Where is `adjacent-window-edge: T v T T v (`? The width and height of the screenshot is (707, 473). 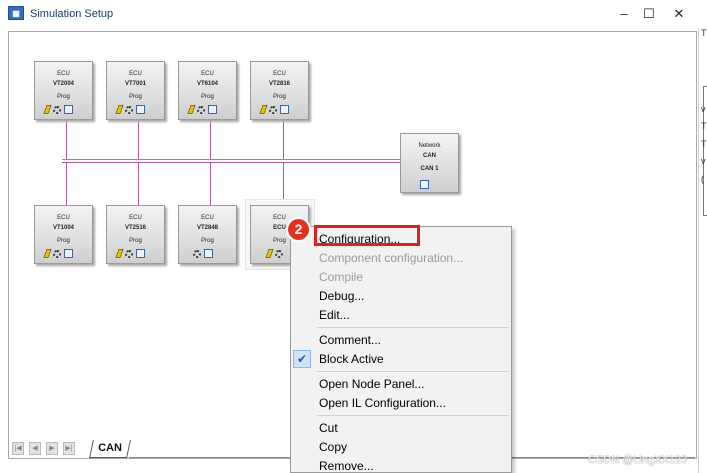
adjacent-window-edge: T v T T v ( is located at coordinates (702, 250).